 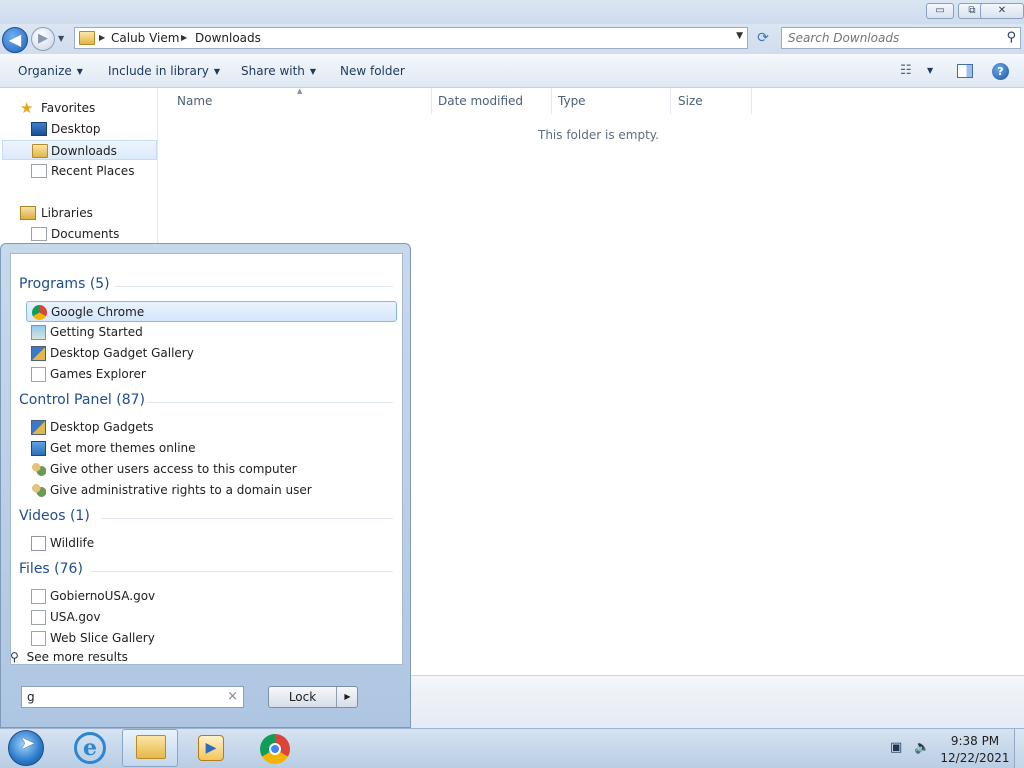 I want to click on nav-documents-label: Documents, so click(x=85, y=234).